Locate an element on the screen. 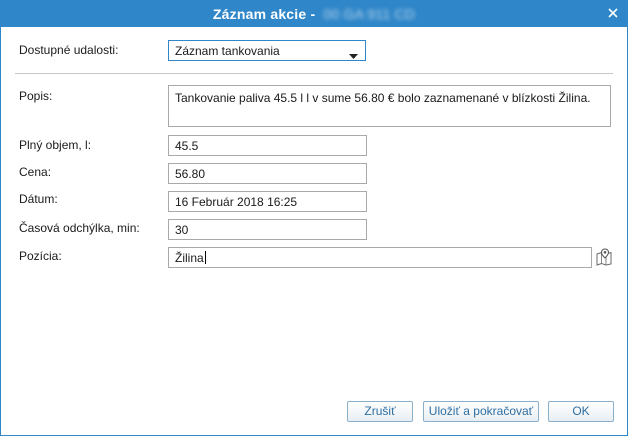  text-cursor is located at coordinates (205, 257).